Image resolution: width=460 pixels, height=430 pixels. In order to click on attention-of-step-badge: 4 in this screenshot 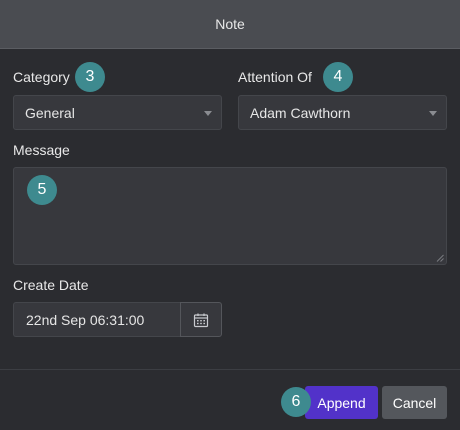, I will do `click(338, 77)`.